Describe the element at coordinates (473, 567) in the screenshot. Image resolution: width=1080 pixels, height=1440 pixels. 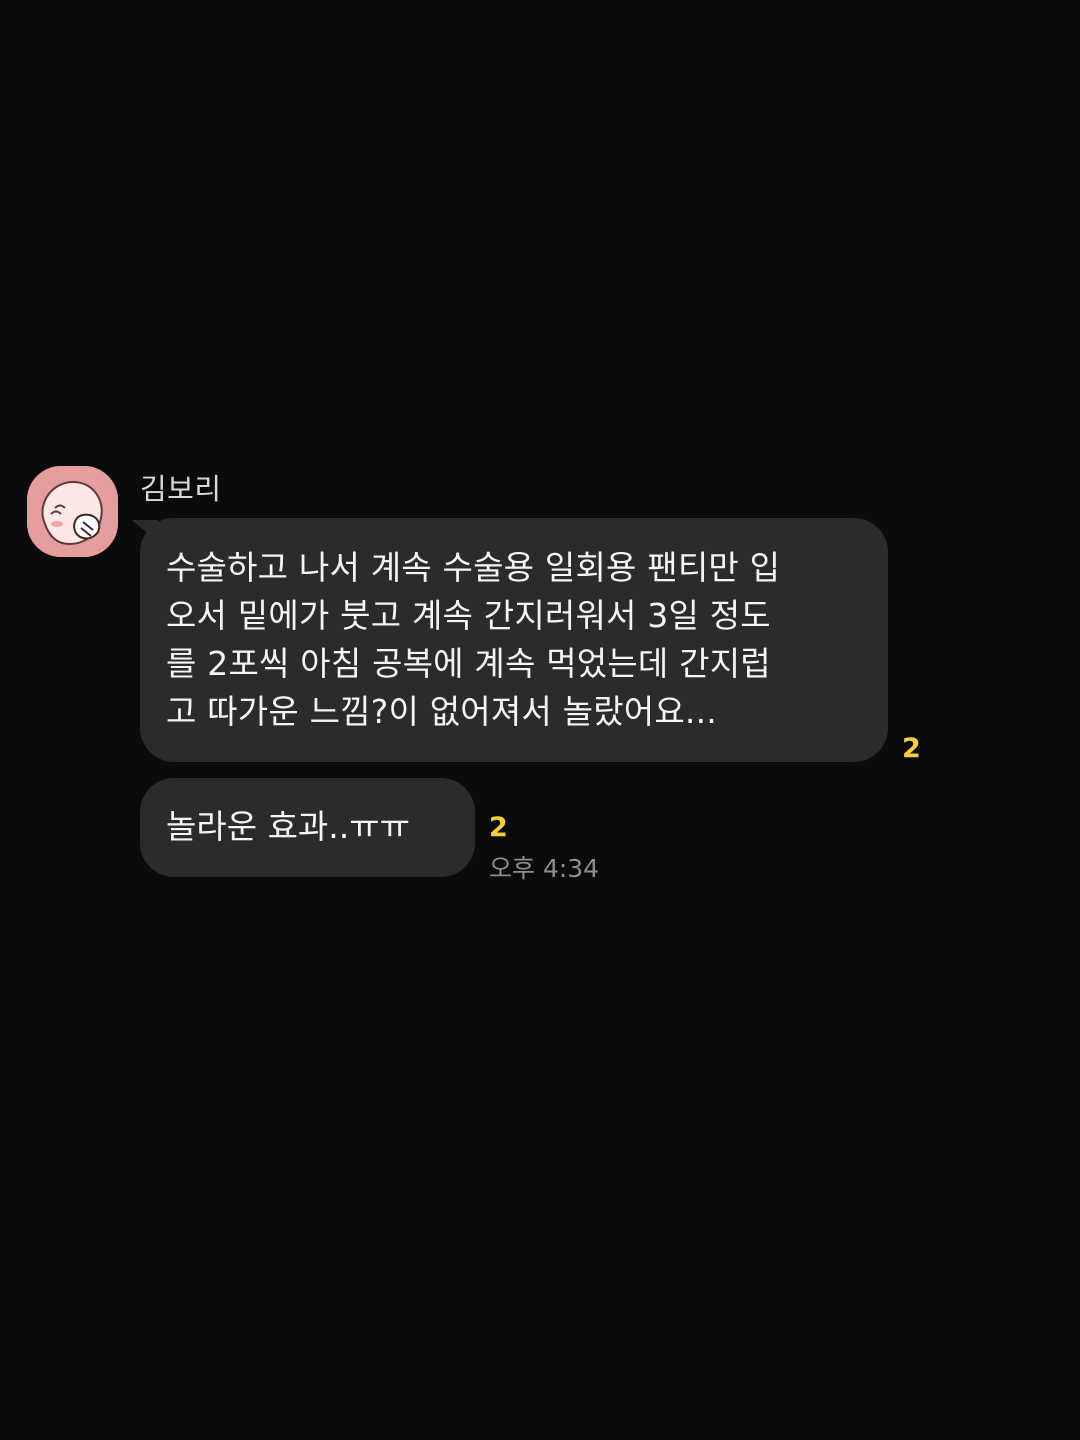
I see `message-line: 수술하고 나서 계속 수술용 일회용 팬티만 입` at that location.